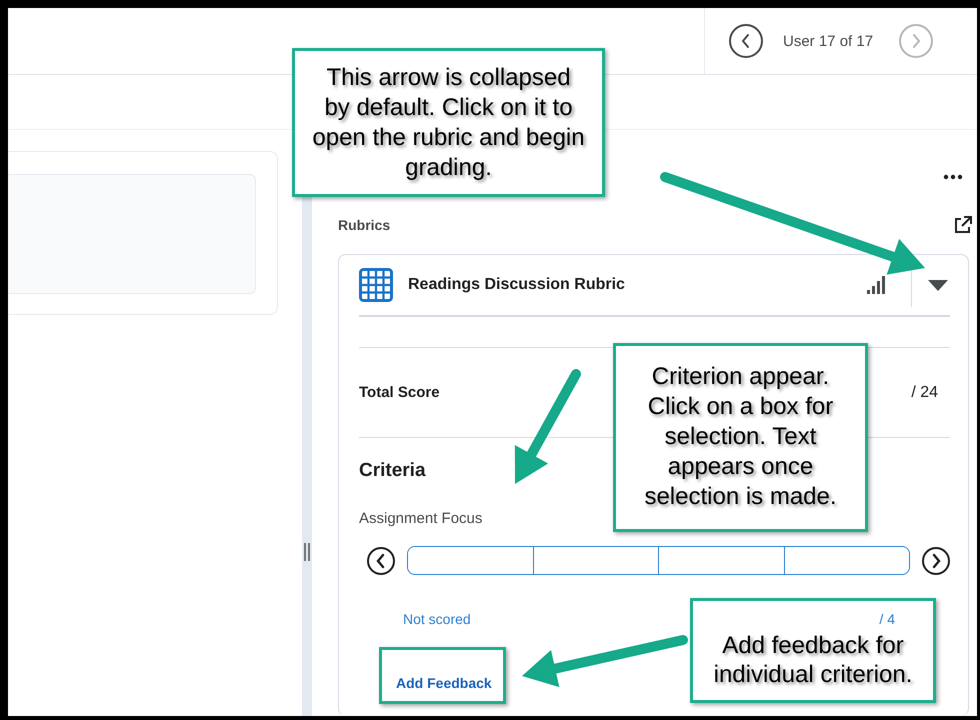 This screenshot has height=720, width=980. What do you see at coordinates (381, 560) in the screenshot?
I see `scroll-left-button` at bounding box center [381, 560].